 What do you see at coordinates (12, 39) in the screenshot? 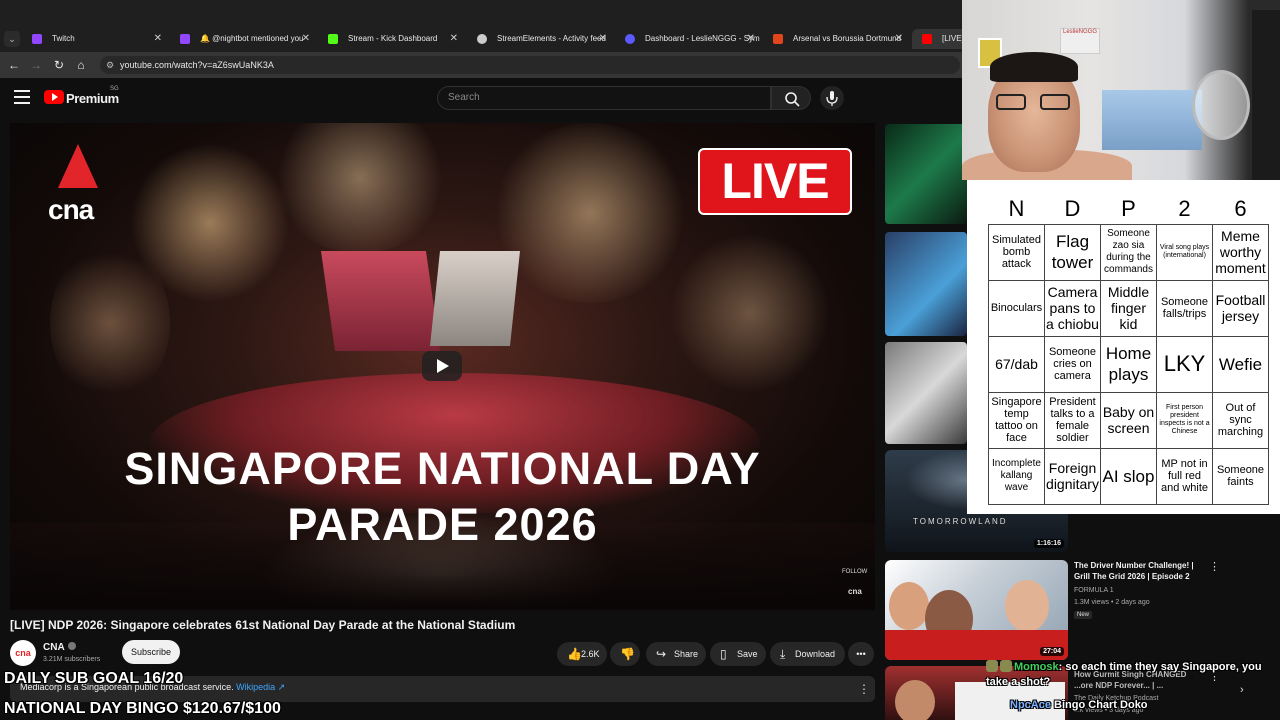
I see `tab-search-chevron-icon: ⌄` at bounding box center [12, 39].